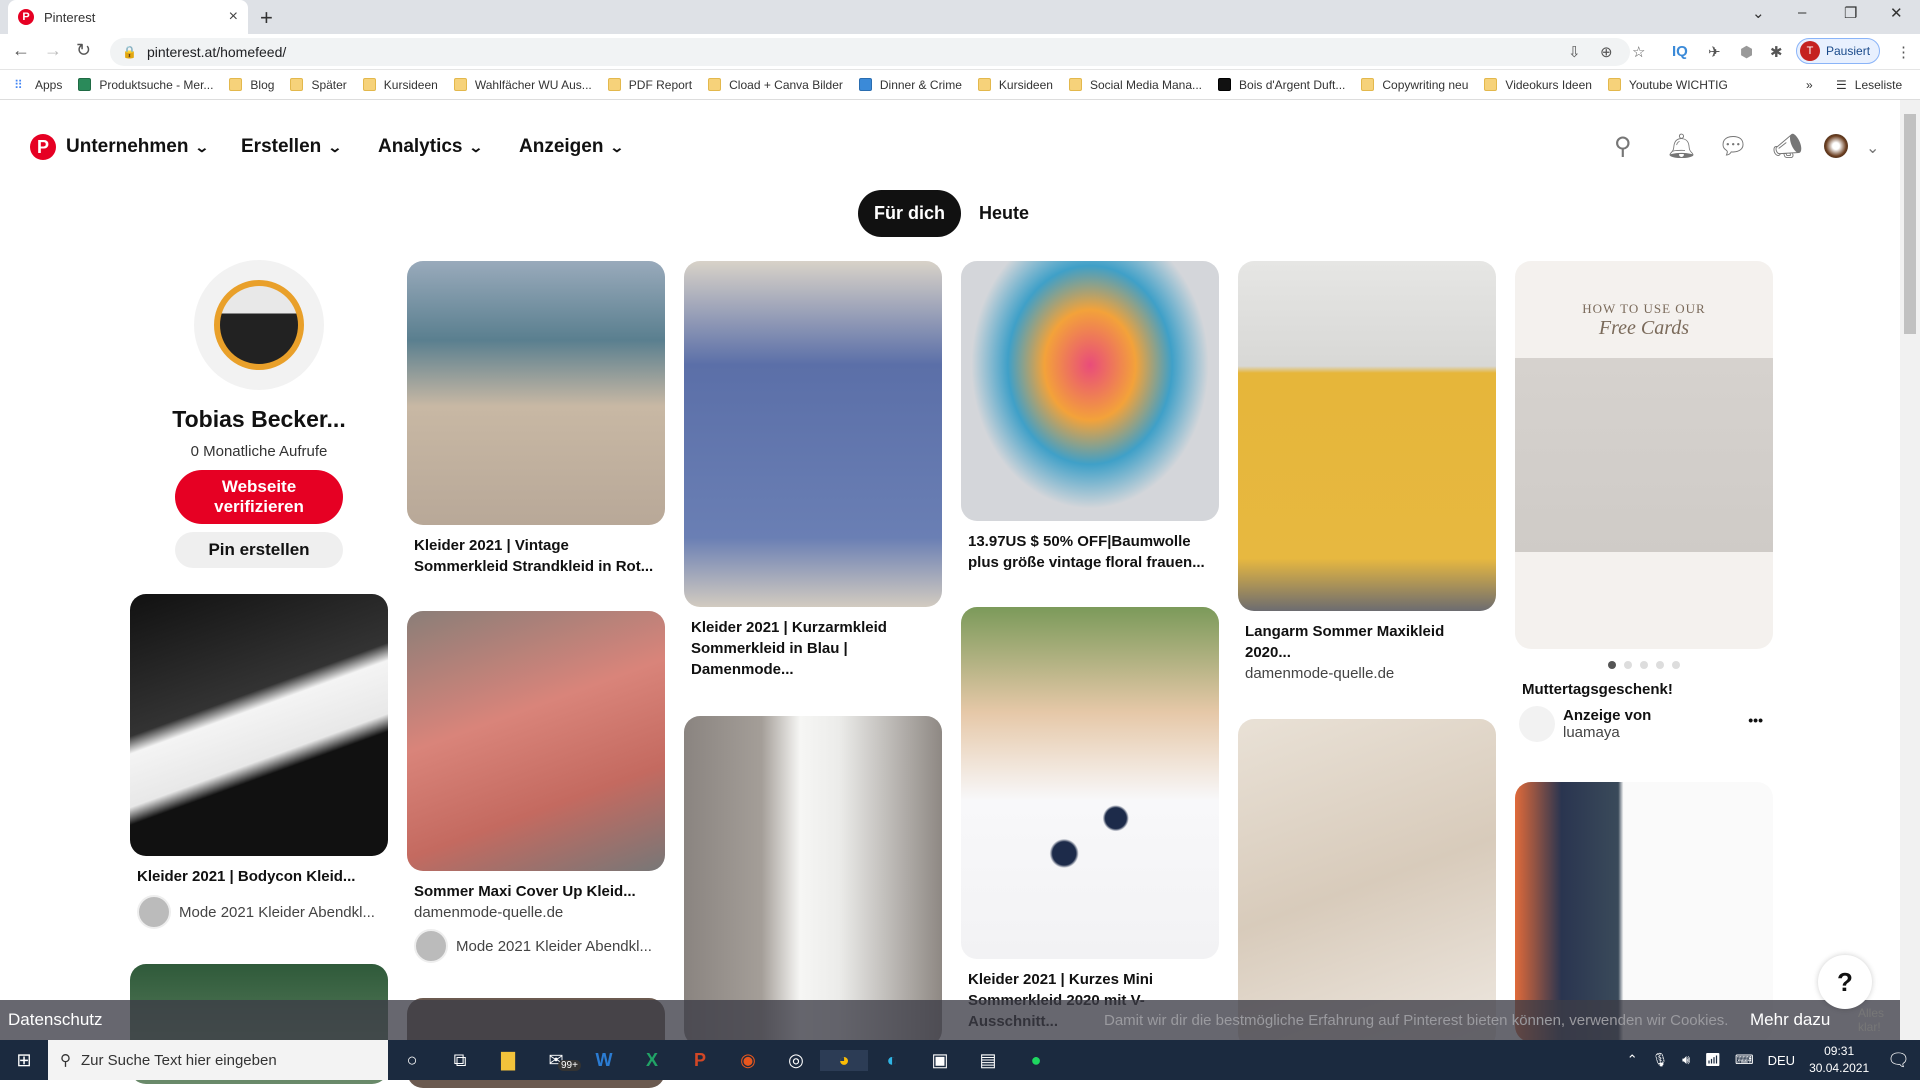  I want to click on app-icon: ▤, so click(988, 1060).